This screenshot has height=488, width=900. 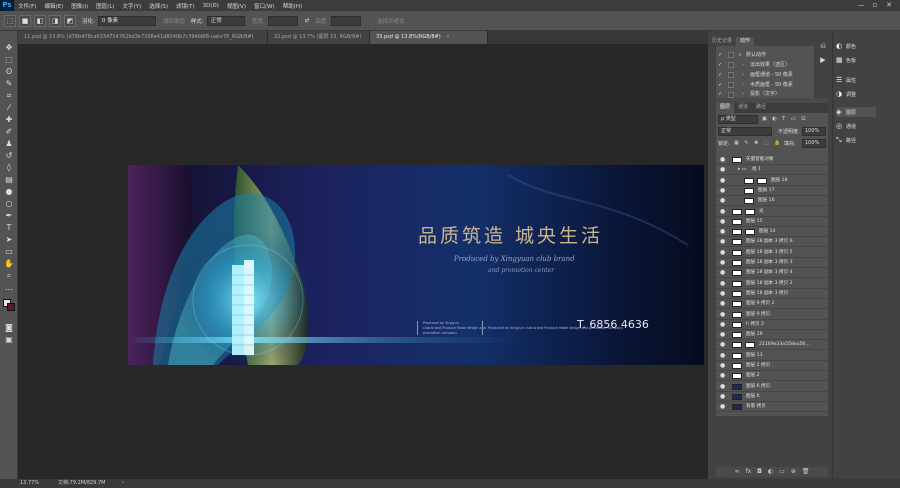 What do you see at coordinates (211, 6) in the screenshot?
I see `menu-3d: 3D(D)` at bounding box center [211, 6].